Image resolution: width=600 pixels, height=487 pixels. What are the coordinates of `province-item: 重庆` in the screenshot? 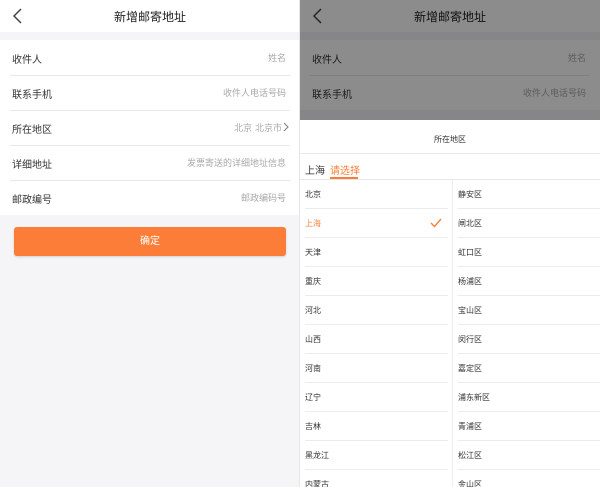 It's located at (374, 281).